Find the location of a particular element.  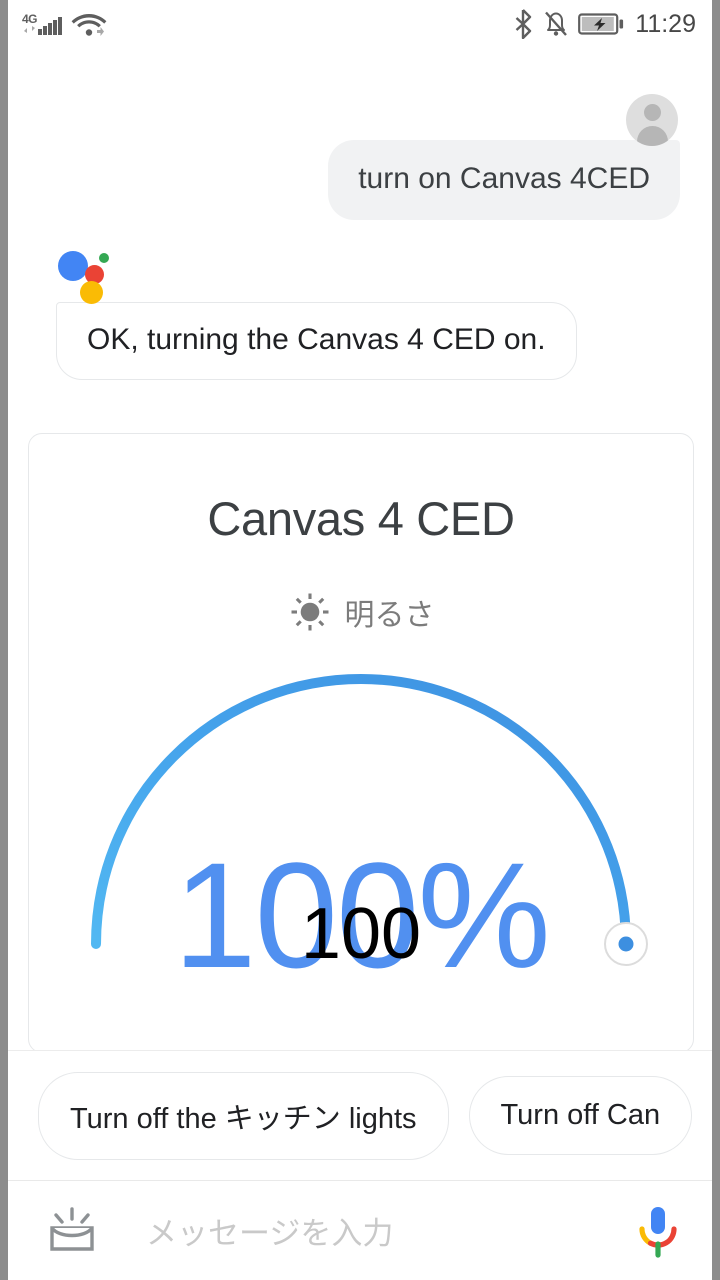

google-microphone-icon is located at coordinates (658, 1231).